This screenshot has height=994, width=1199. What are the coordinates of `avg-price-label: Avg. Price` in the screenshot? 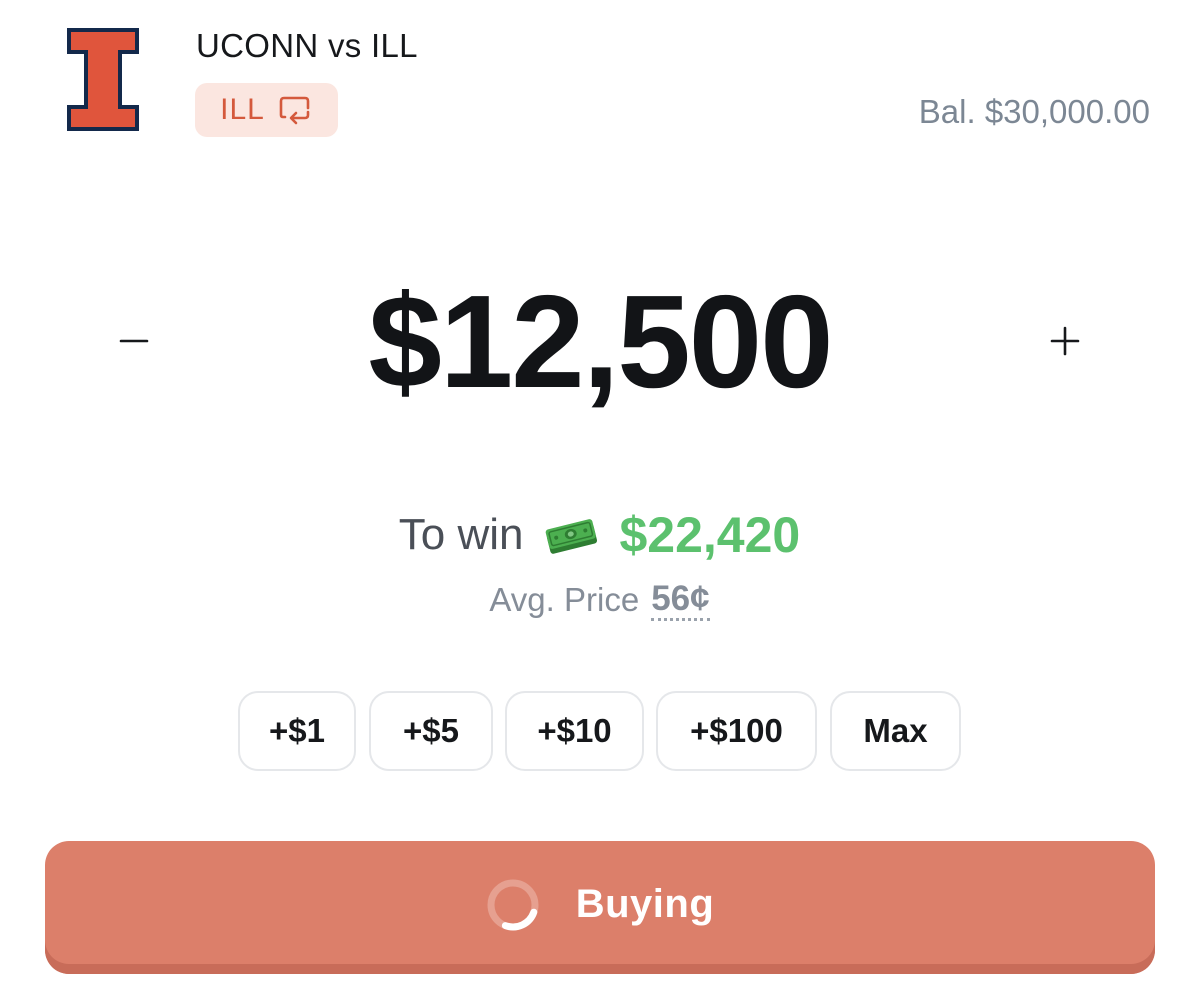 It's located at (564, 599).